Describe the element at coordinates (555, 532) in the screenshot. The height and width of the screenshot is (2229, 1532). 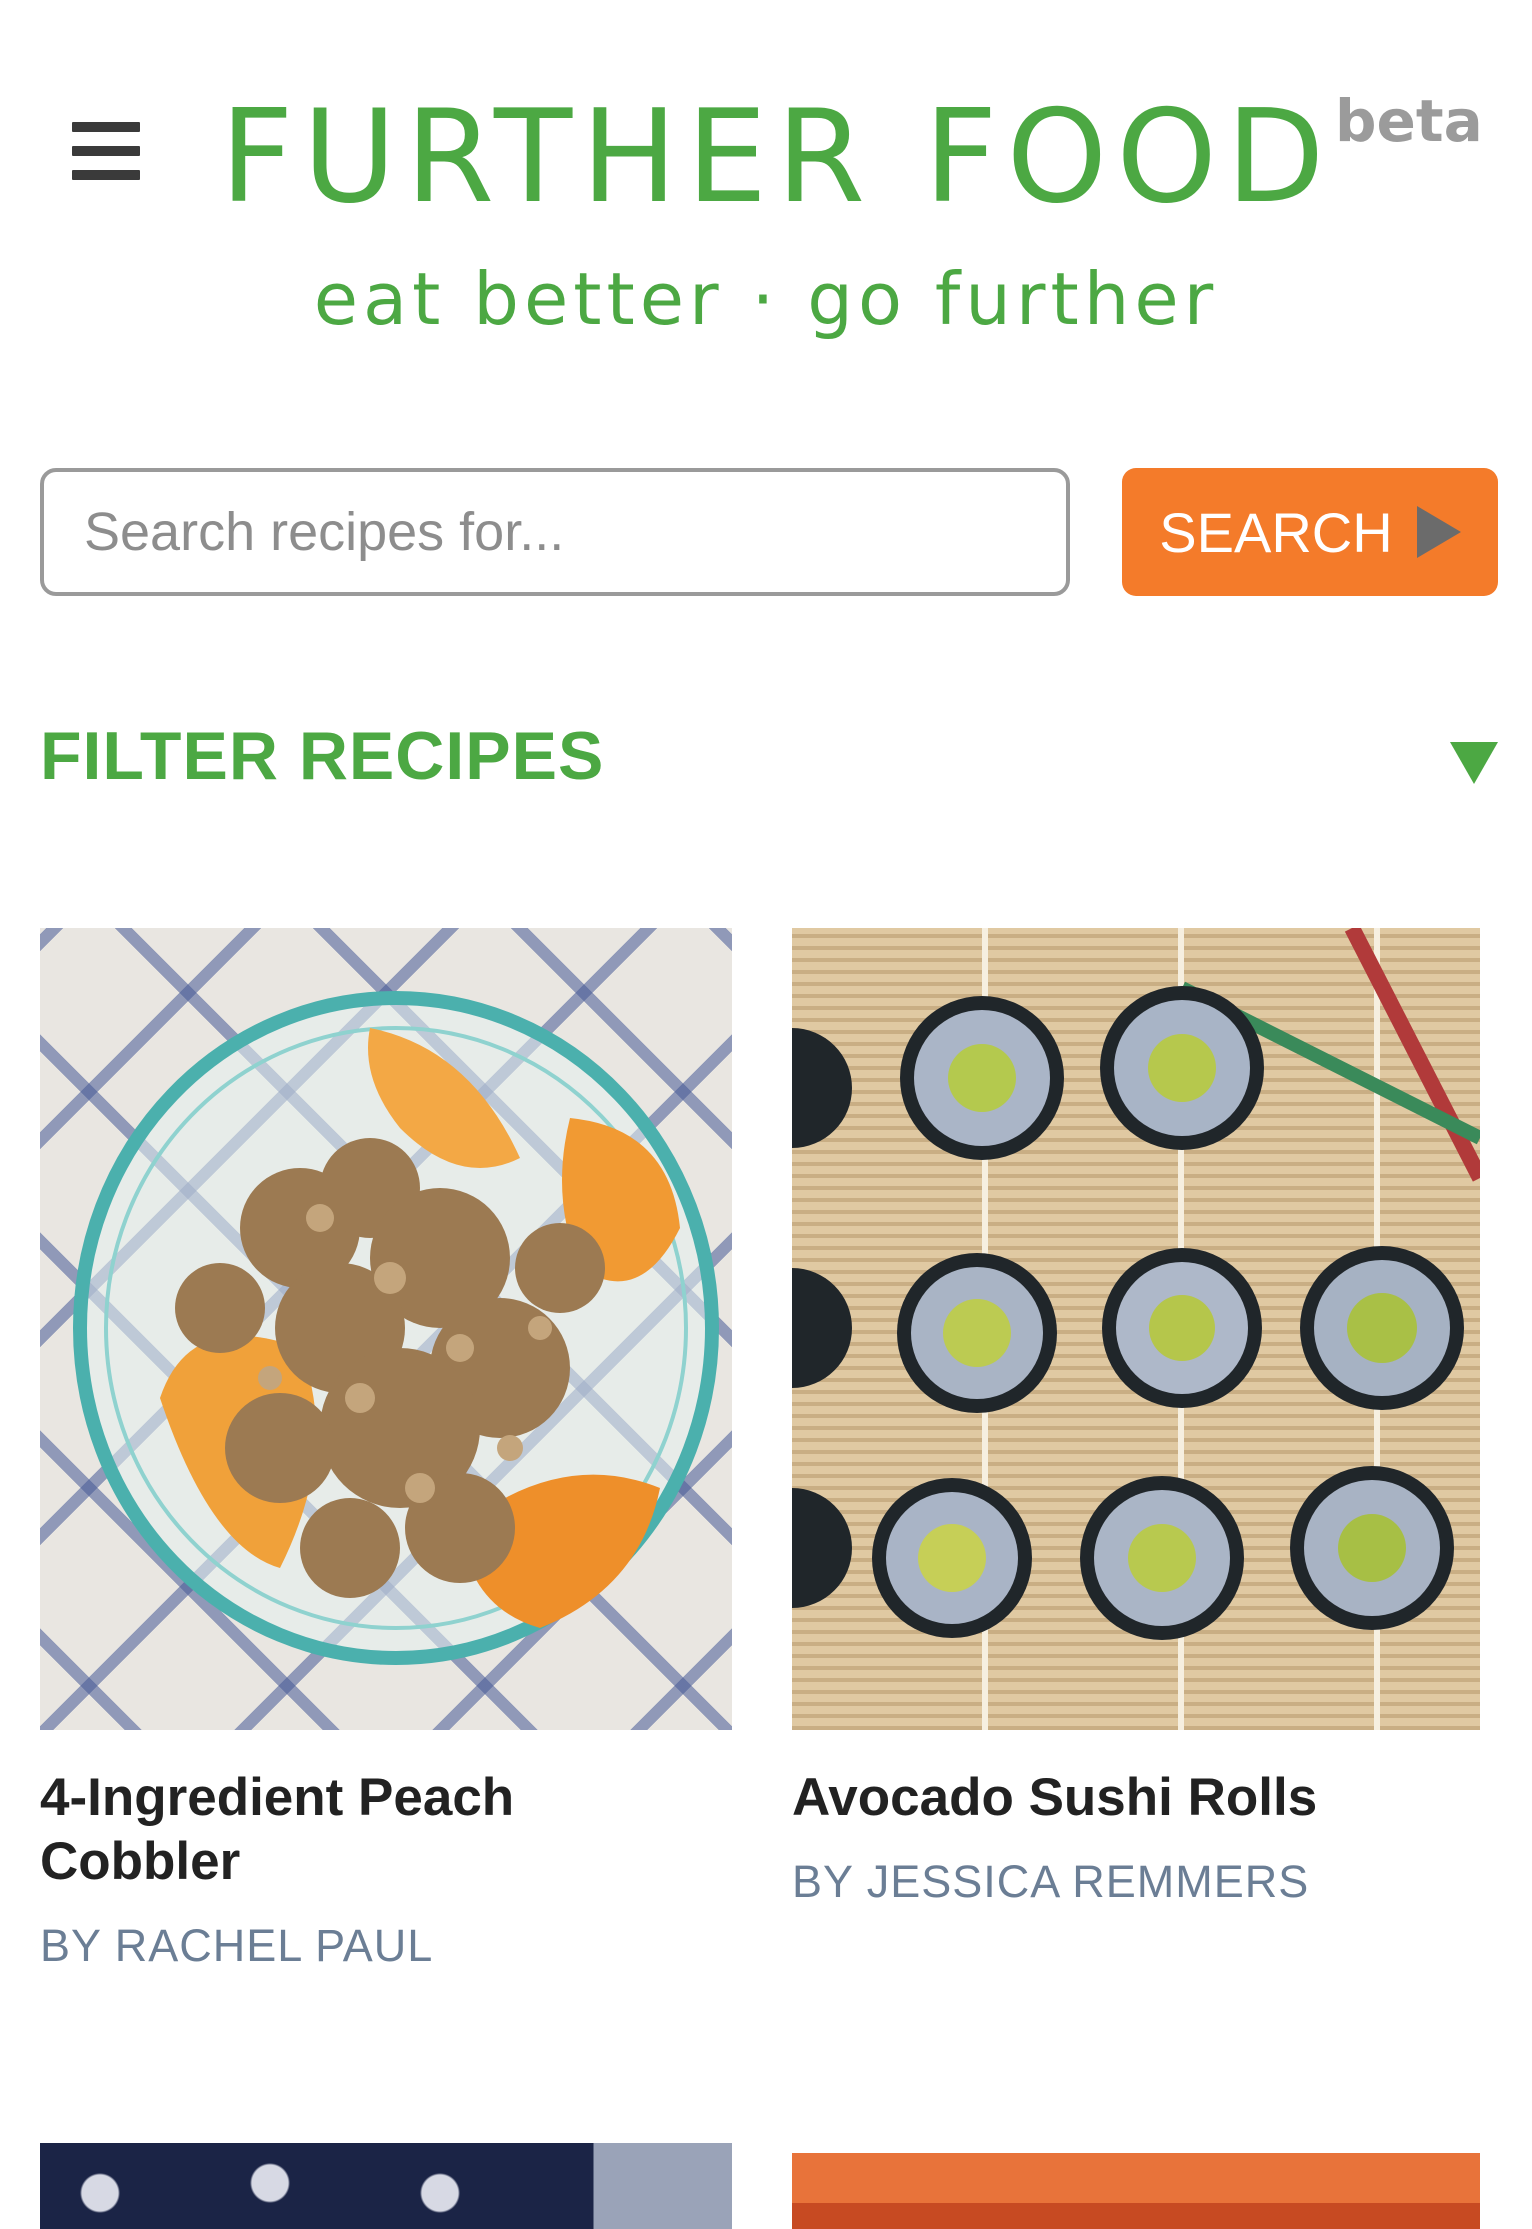
I see `search-input` at that location.